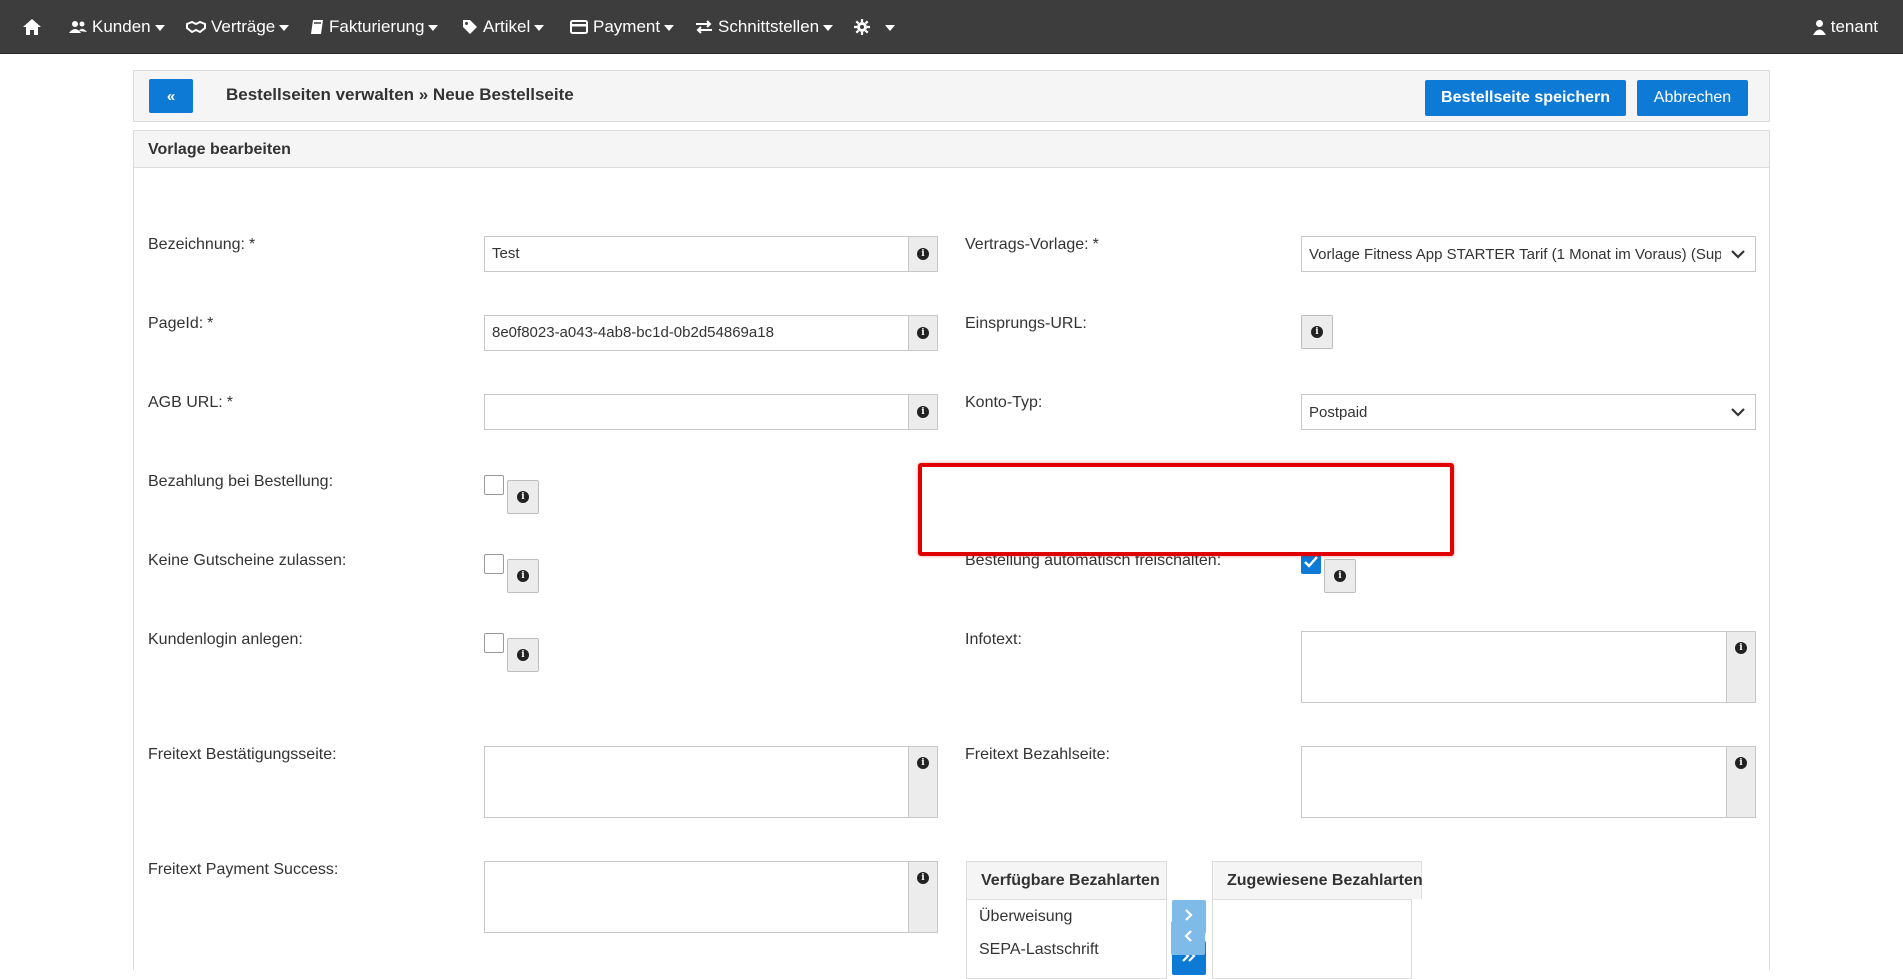 This screenshot has width=1903, height=979. I want to click on freitext-bezahl-textarea: i, so click(1528, 782).